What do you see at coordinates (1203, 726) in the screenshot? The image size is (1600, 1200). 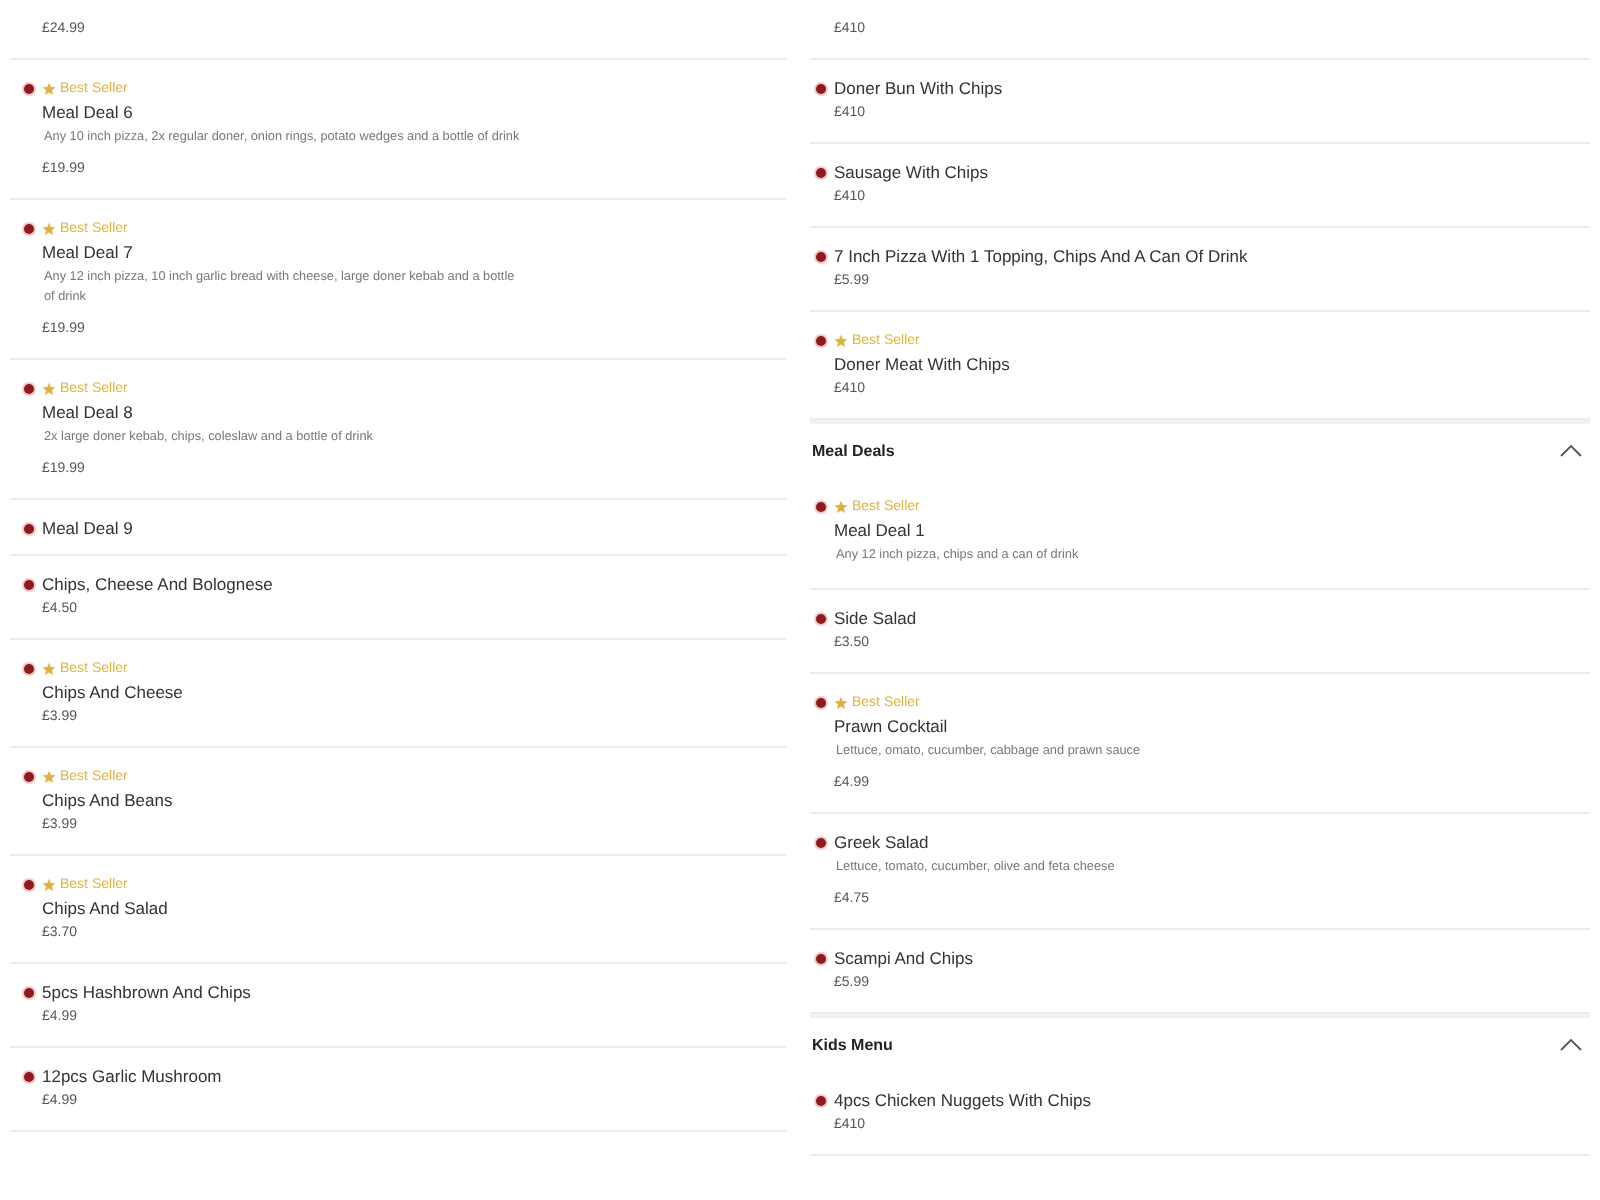 I see `item-name: Prawn Cocktail` at bounding box center [1203, 726].